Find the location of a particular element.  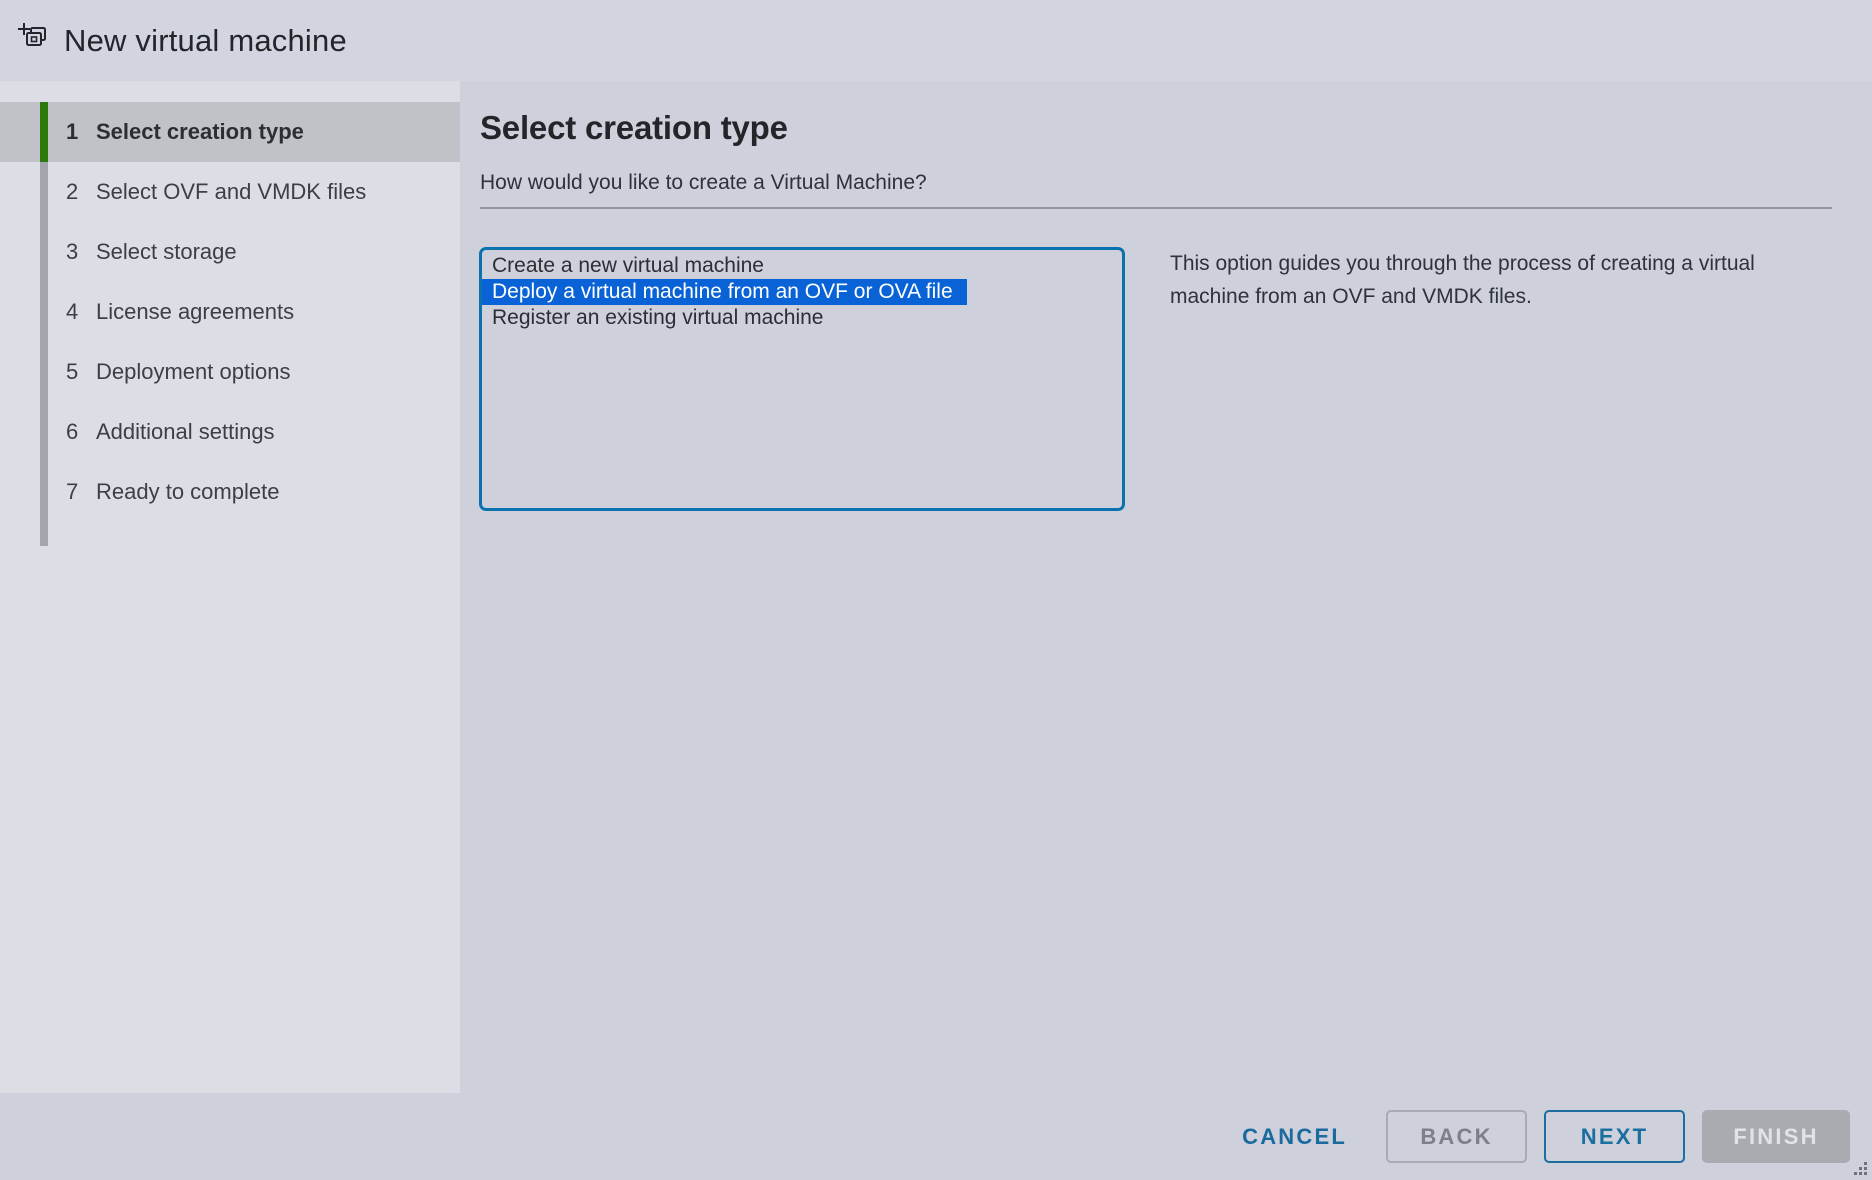

sidebar-step-1: 1 Select creation type is located at coordinates (230, 132).